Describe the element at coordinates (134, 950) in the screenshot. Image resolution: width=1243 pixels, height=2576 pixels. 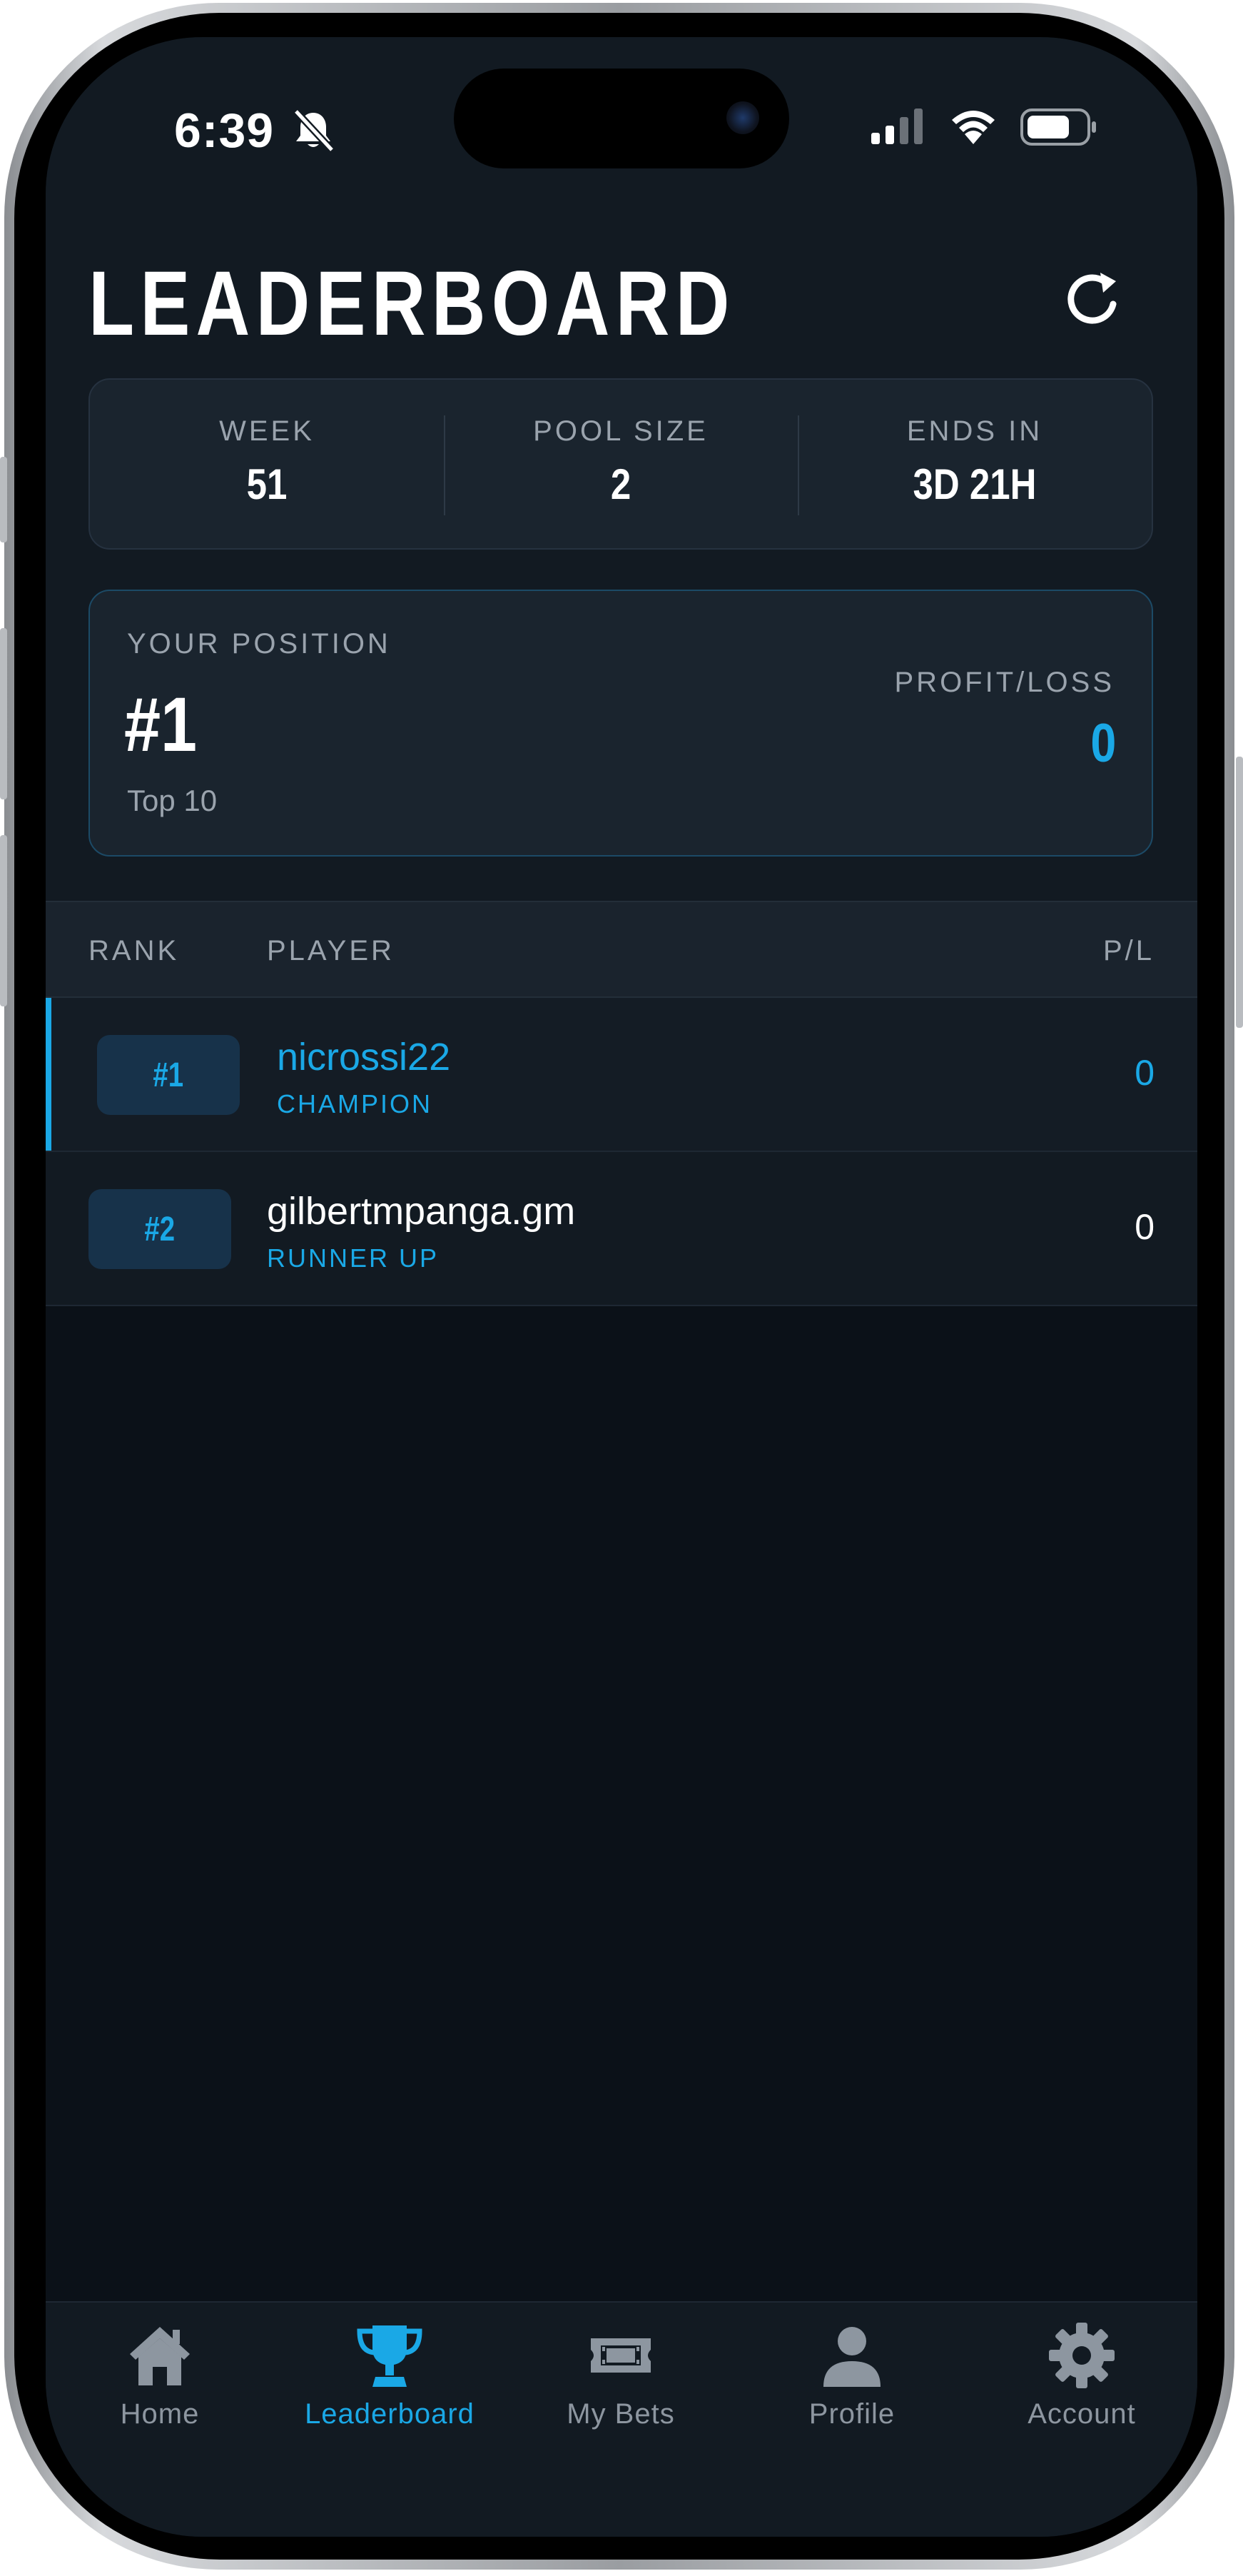
I see `column-header-rank: RANK` at that location.